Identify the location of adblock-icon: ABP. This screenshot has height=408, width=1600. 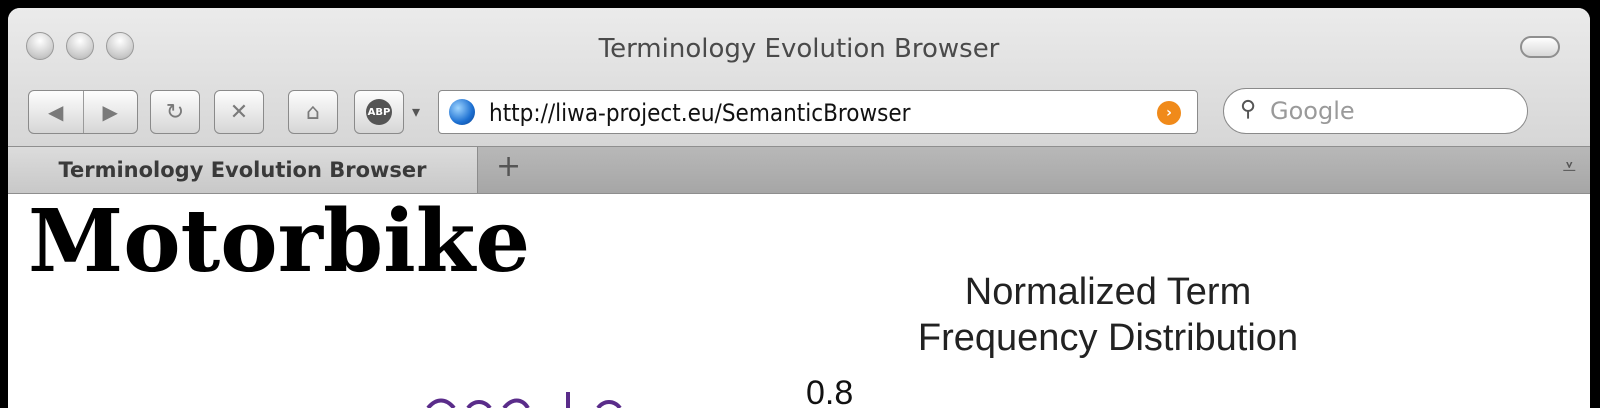
(379, 112).